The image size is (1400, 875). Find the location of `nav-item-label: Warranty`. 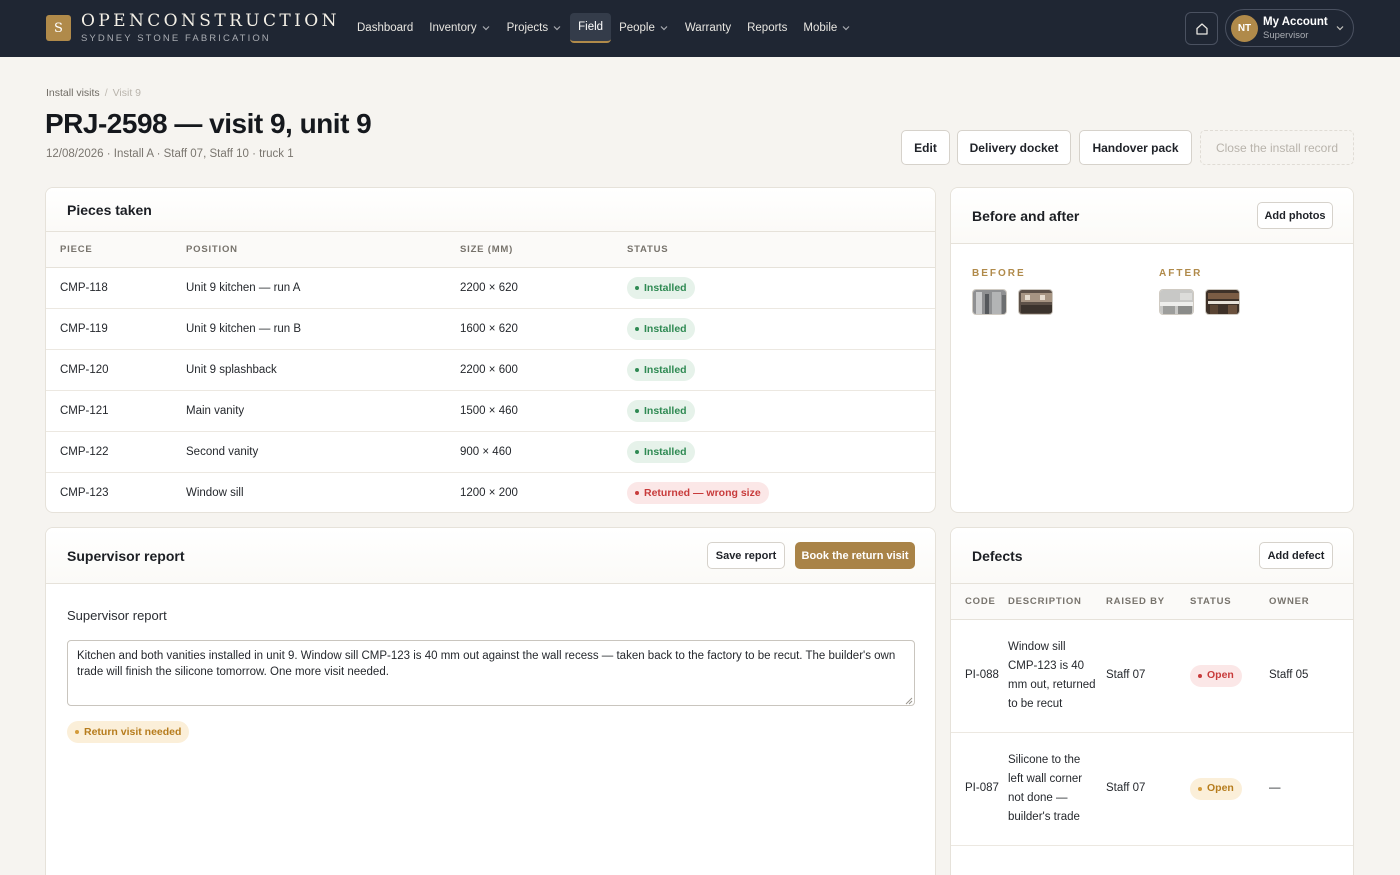

nav-item-label: Warranty is located at coordinates (708, 28).